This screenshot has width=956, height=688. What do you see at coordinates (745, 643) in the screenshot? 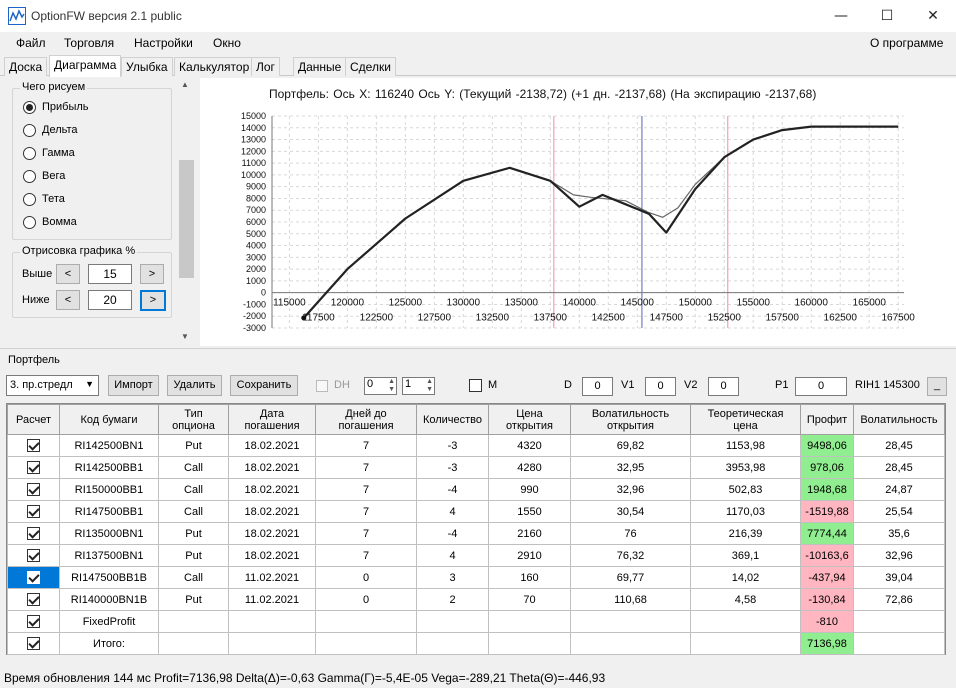
I see `cell-theor` at bounding box center [745, 643].